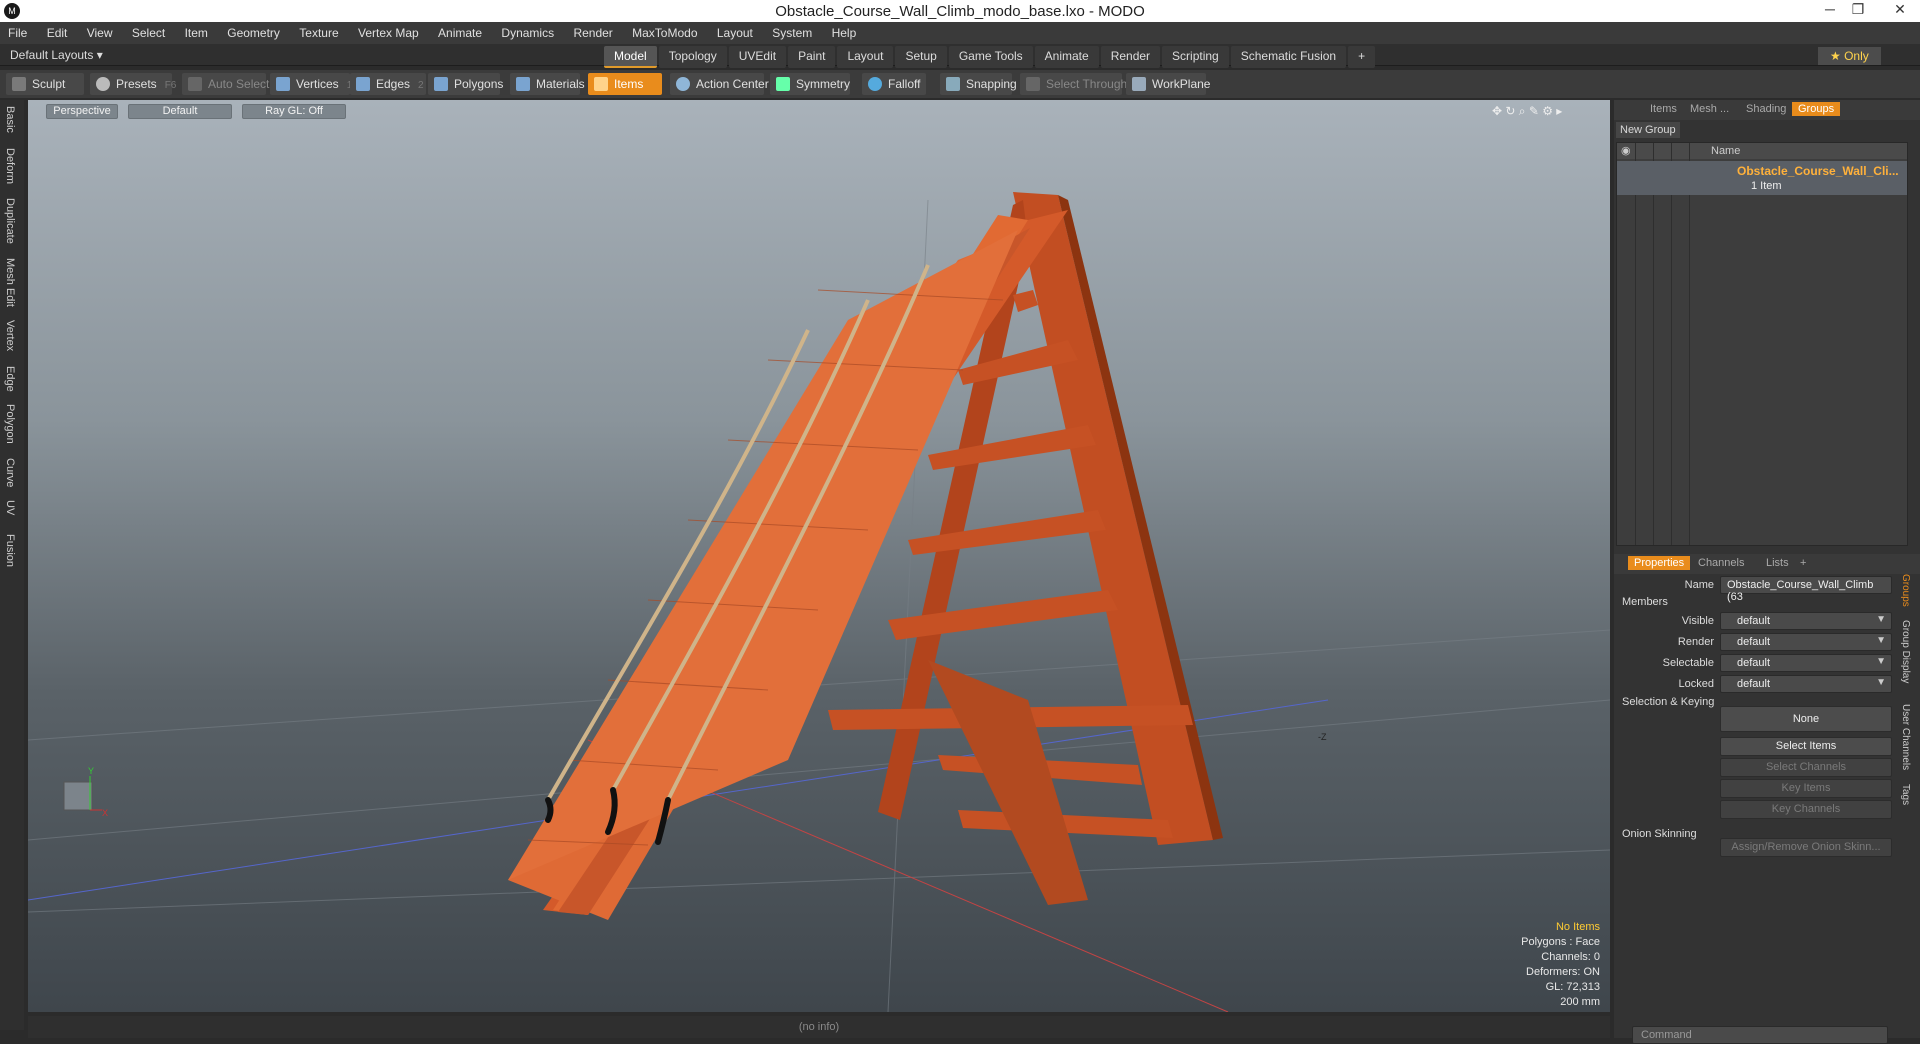  What do you see at coordinates (100, 31) in the screenshot?
I see `menu-view: View` at bounding box center [100, 31].